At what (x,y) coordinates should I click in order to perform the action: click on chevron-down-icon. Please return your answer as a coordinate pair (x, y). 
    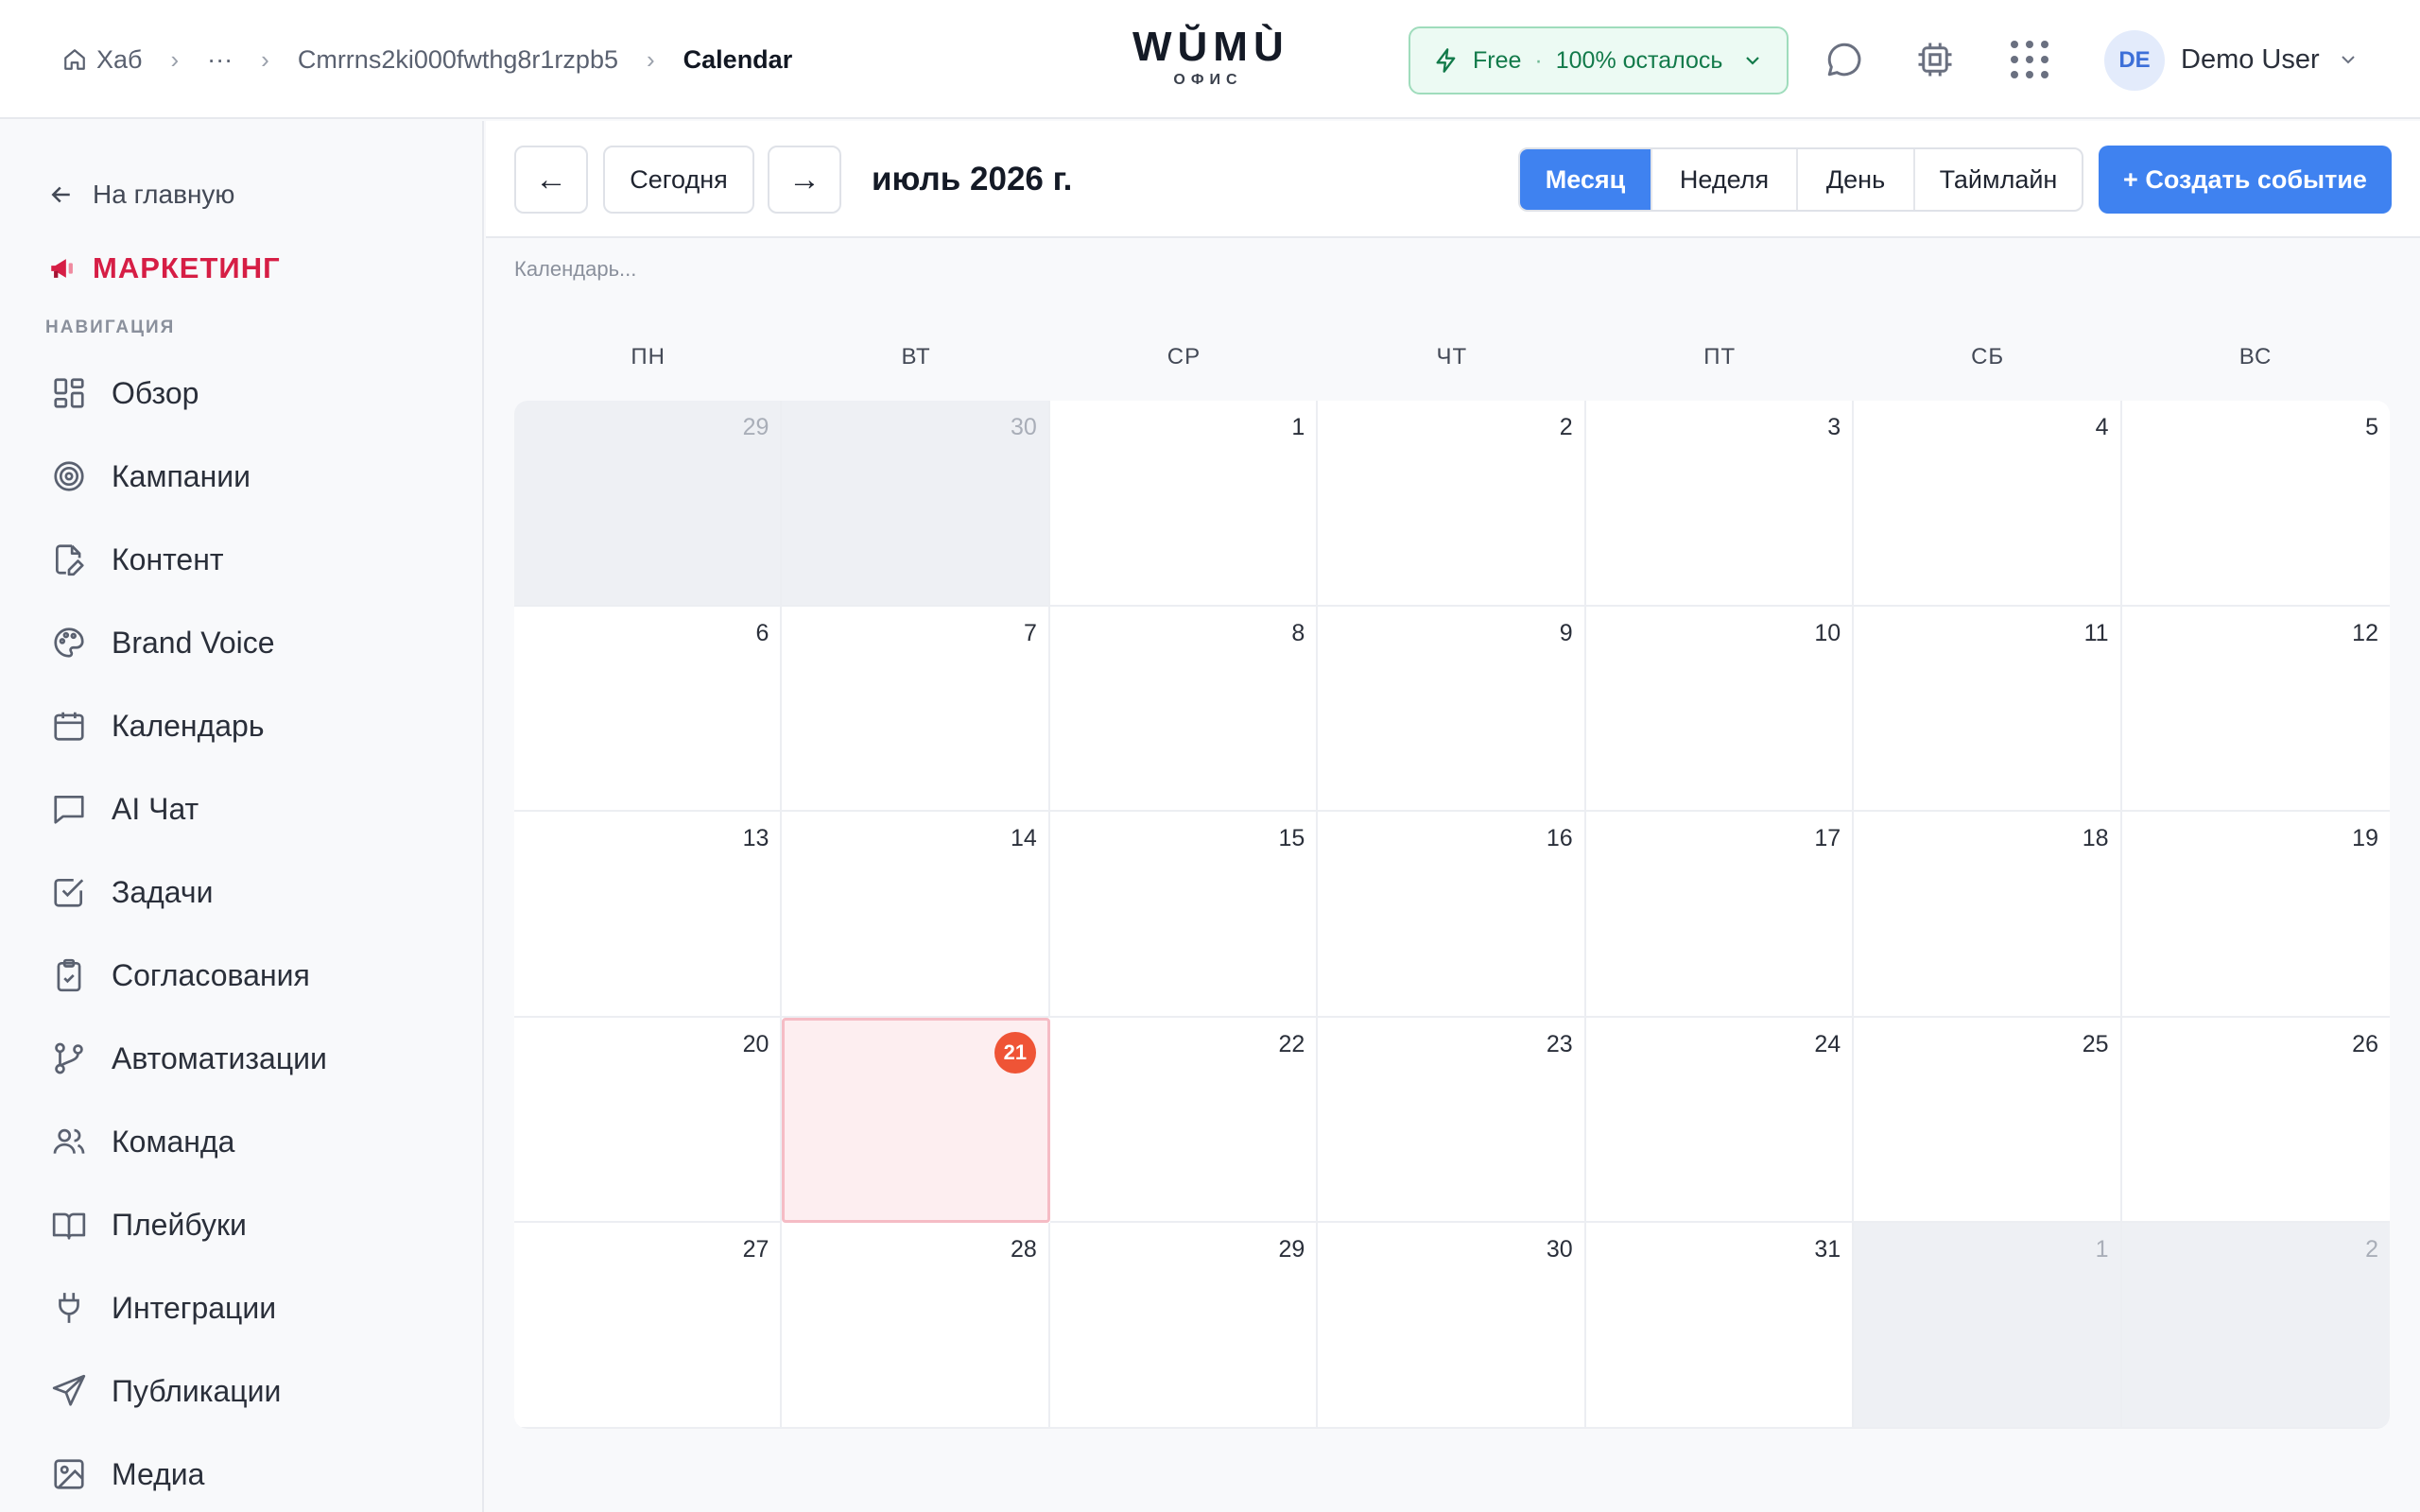
    Looking at the image, I should click on (1752, 61).